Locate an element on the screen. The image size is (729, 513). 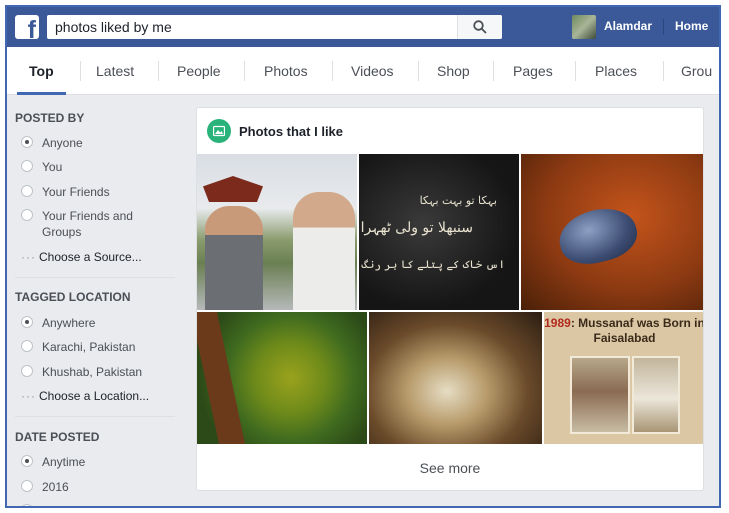
poetry-line: اس خاک کے پتلے کا ہر رنگ نرالا ہے is located at coordinates (432, 264).